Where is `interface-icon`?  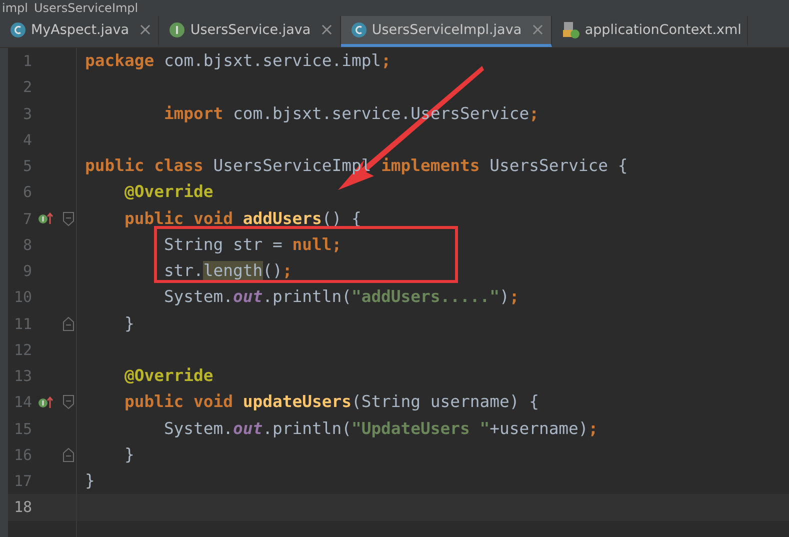 interface-icon is located at coordinates (177, 30).